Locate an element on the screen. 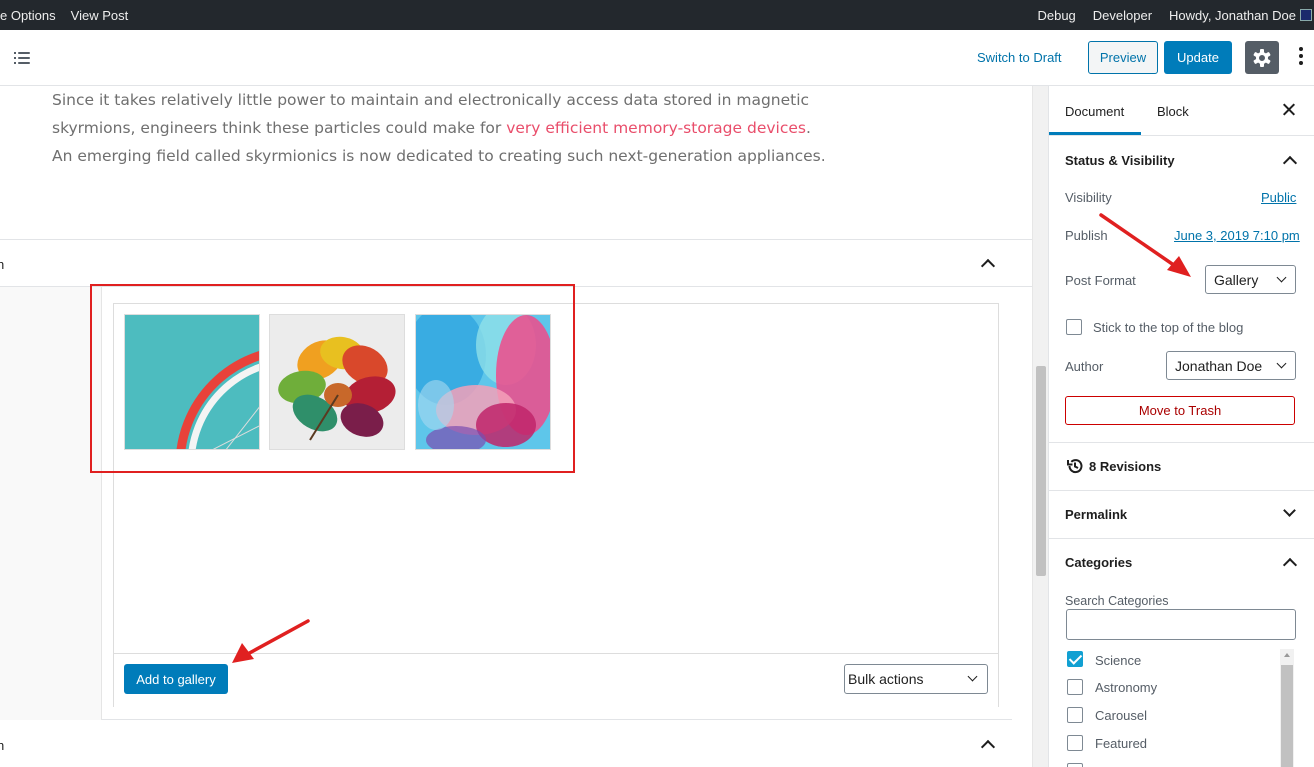 This screenshot has height=767, width=1314. status-visibility-title: Status & Visibility is located at coordinates (1120, 160).